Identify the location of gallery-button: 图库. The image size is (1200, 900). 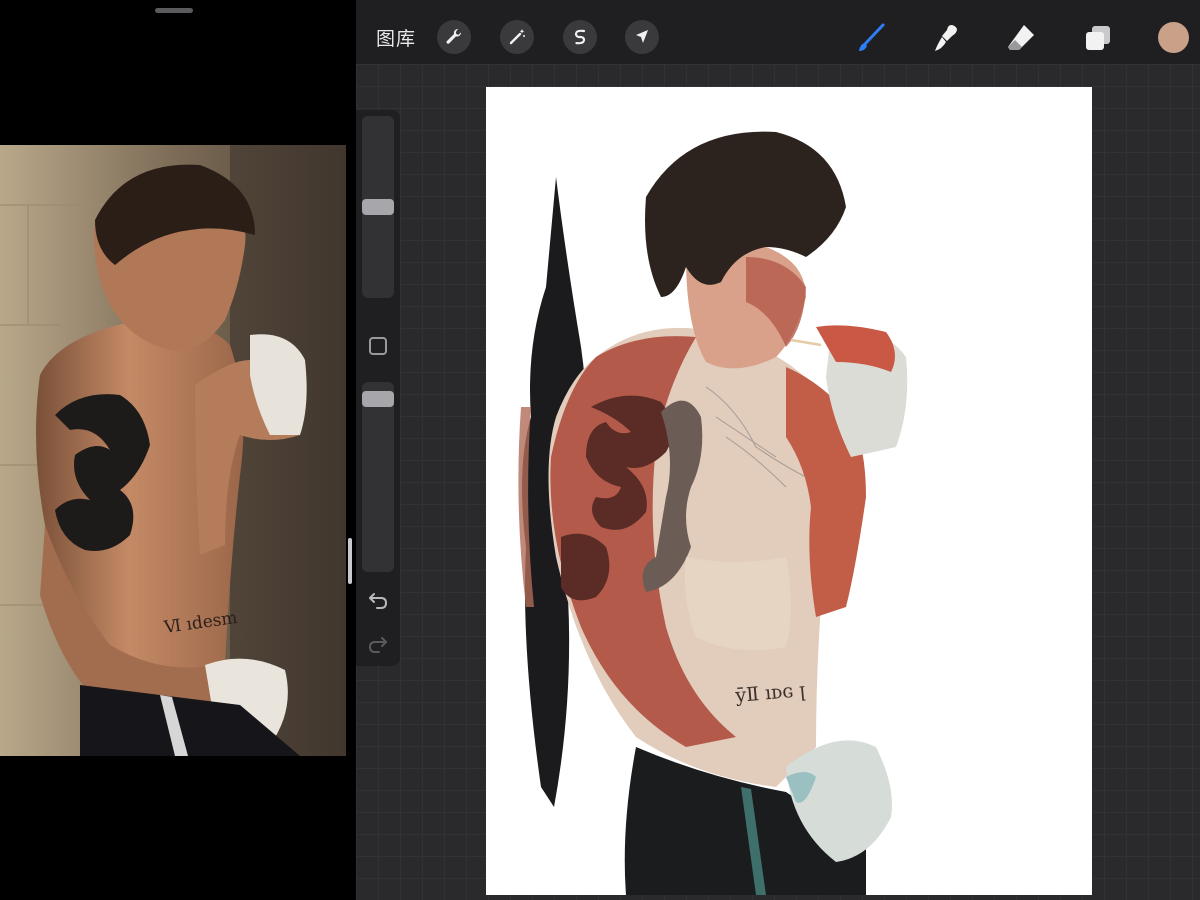
(396, 37).